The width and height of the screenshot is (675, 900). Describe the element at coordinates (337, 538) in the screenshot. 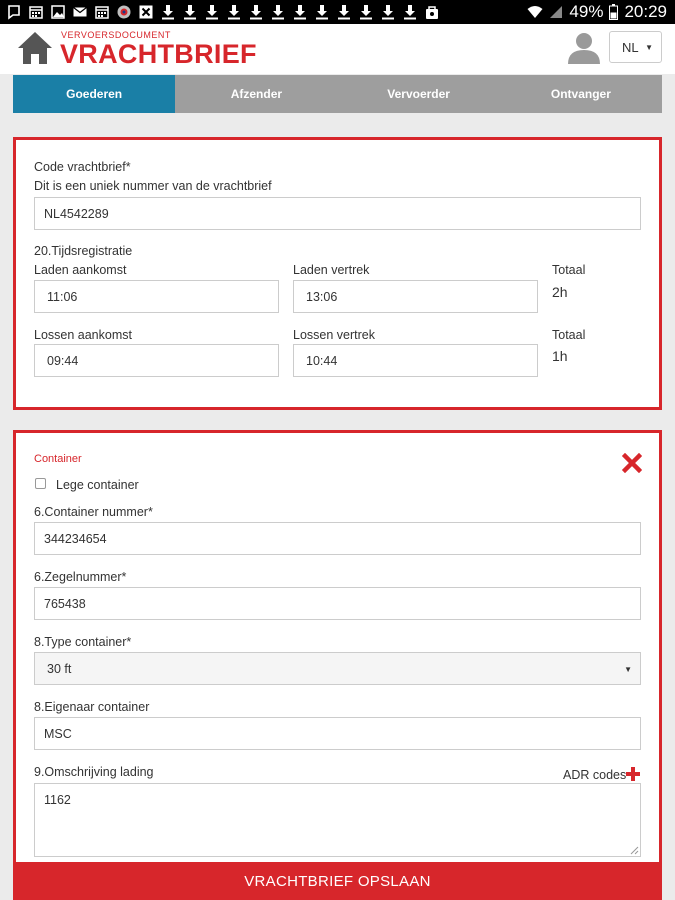

I see `container-number-input: 344234654` at that location.